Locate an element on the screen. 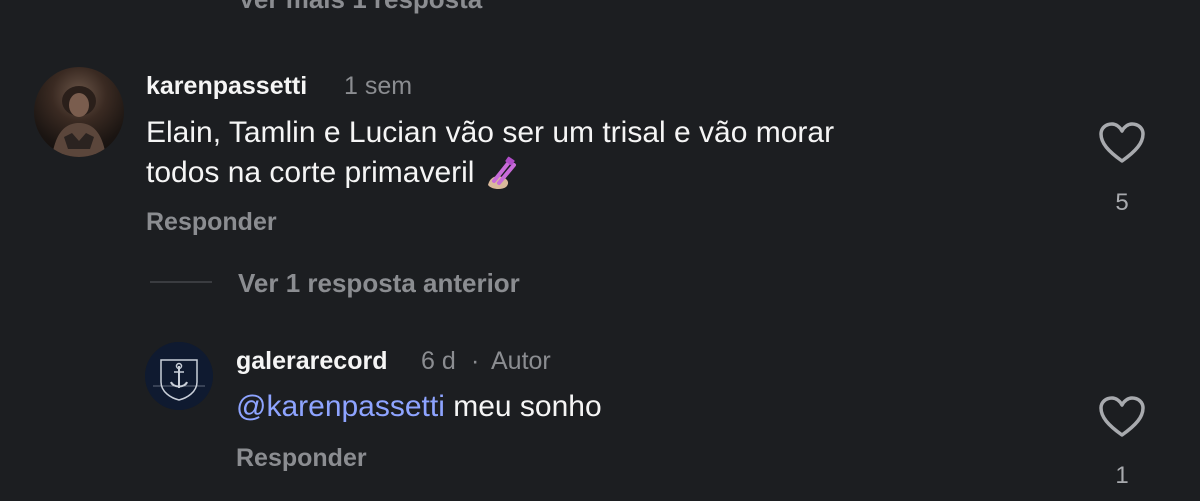 The width and height of the screenshot is (1200, 501). comment-text-line-2: todos na corte primaveril is located at coordinates (310, 172).